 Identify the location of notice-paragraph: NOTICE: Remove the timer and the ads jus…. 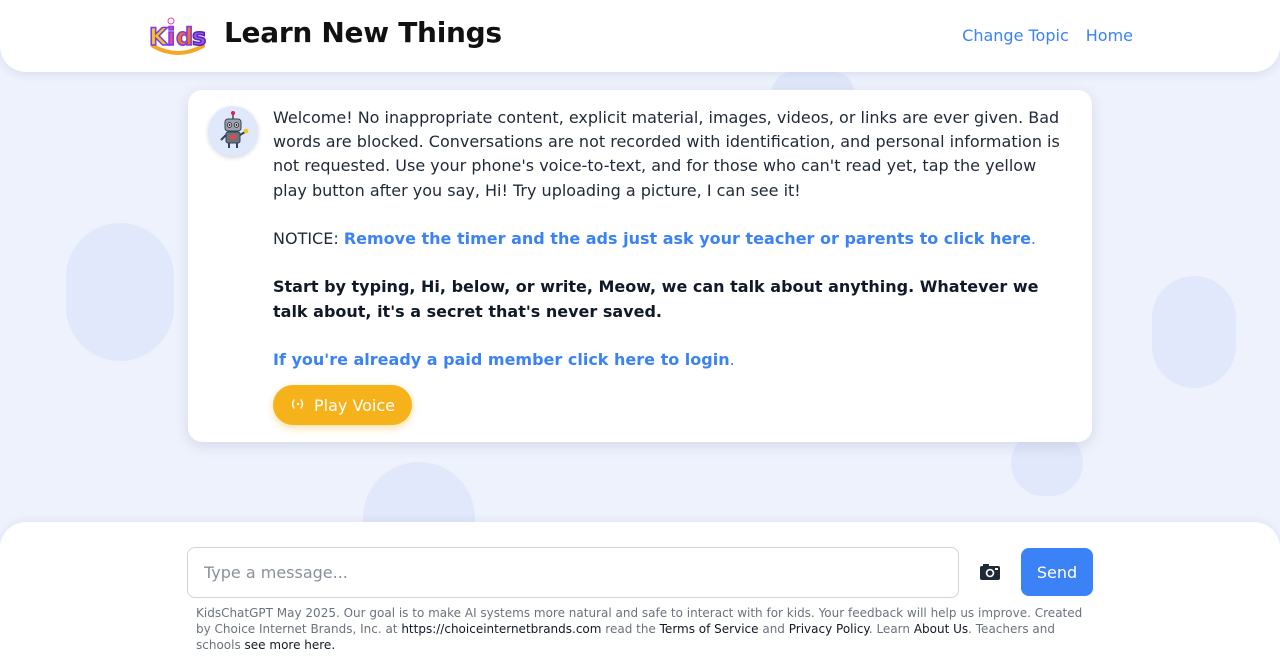
(673, 239).